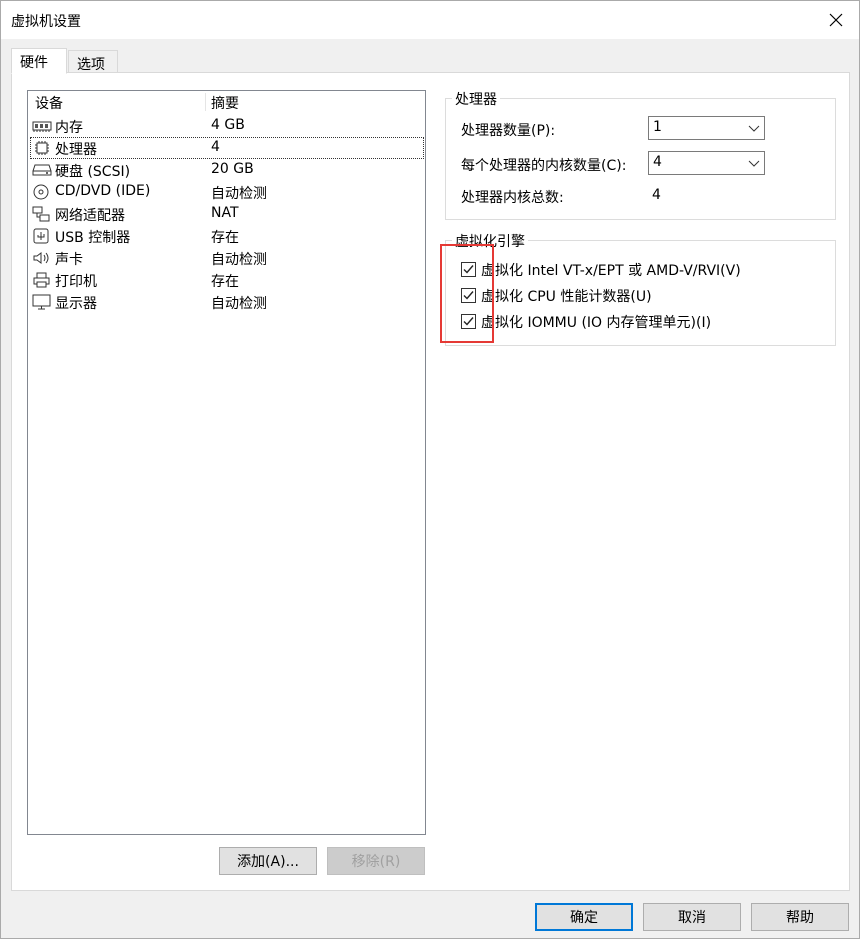  I want to click on device-summary: NAT, so click(225, 213).